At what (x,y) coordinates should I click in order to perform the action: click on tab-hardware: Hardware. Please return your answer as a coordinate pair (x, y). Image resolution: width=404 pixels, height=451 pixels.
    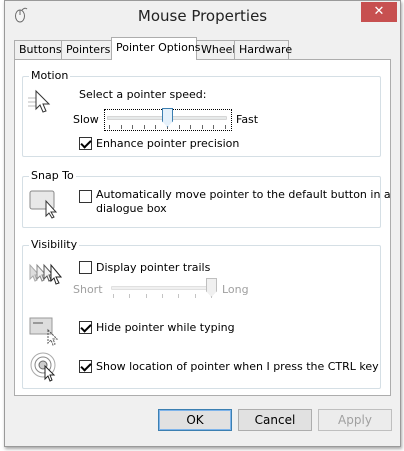
    Looking at the image, I should click on (263, 49).